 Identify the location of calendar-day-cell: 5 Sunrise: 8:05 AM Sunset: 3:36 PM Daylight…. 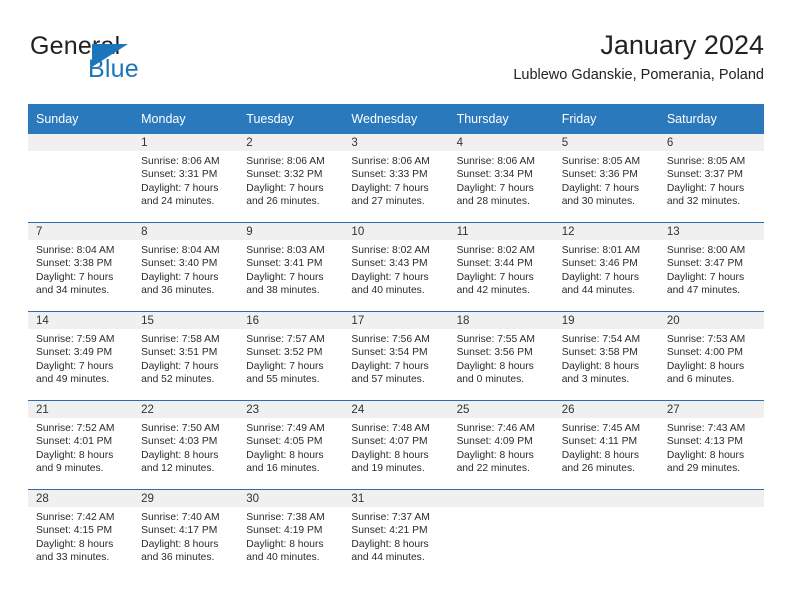
(606, 178).